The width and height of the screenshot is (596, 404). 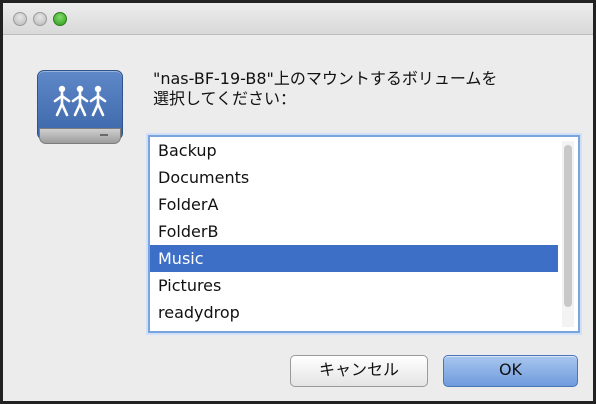 What do you see at coordinates (40, 19) in the screenshot?
I see `minimize-button` at bounding box center [40, 19].